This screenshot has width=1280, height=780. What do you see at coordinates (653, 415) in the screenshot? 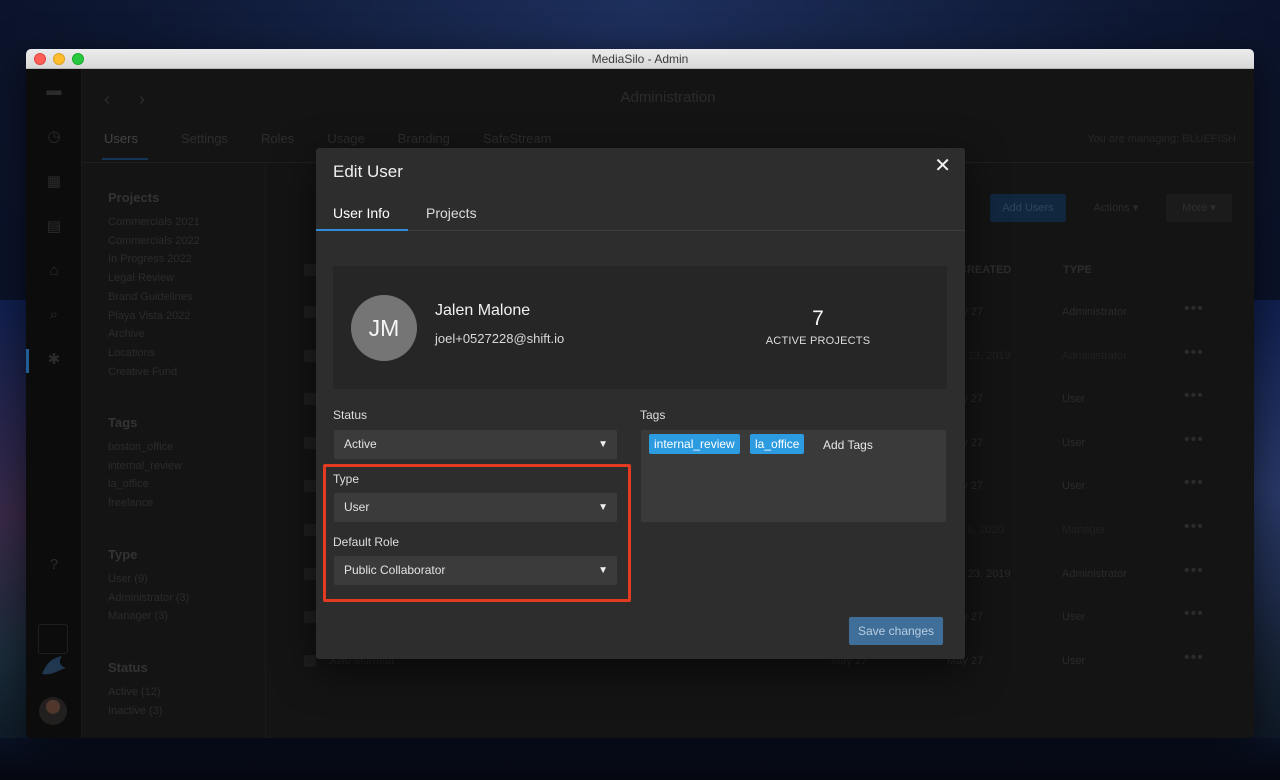
I see `tags-label: Tags` at bounding box center [653, 415].